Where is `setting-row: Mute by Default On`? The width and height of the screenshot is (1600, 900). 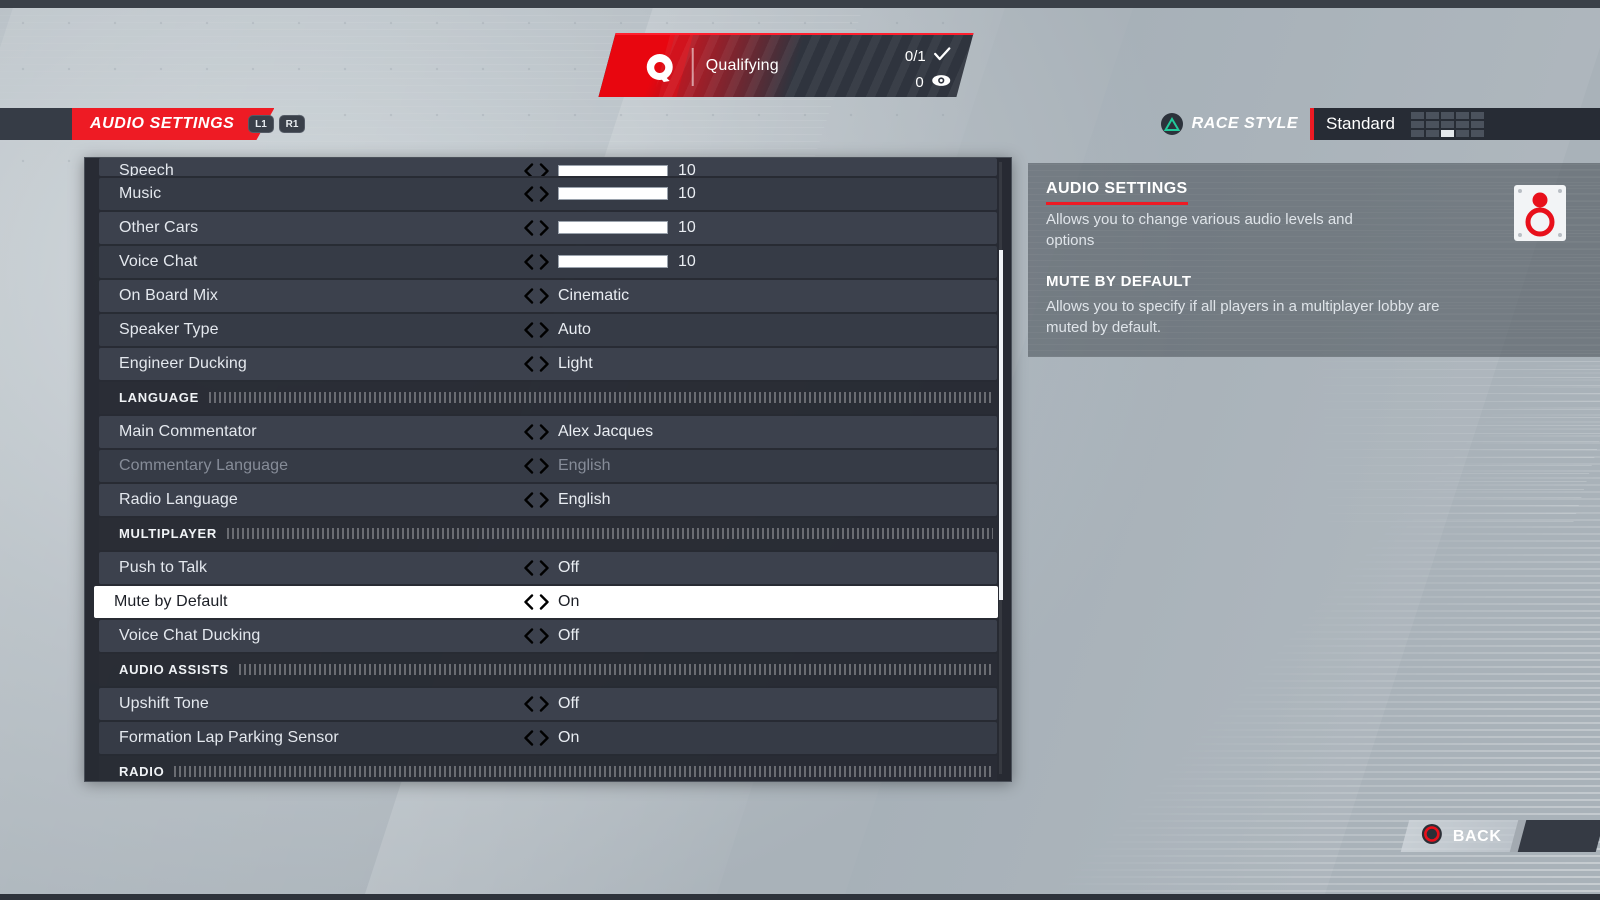 setting-row: Mute by Default On is located at coordinates (546, 601).